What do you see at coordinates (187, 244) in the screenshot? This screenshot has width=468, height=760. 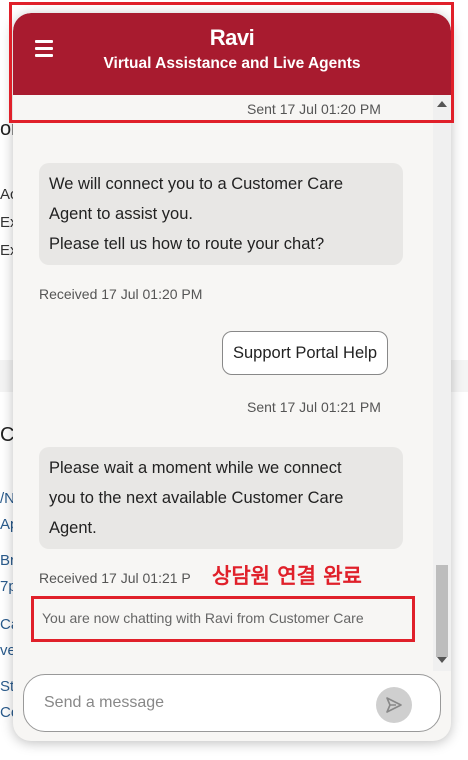 I see `message-line: Please tell us how to route your chat?` at bounding box center [187, 244].